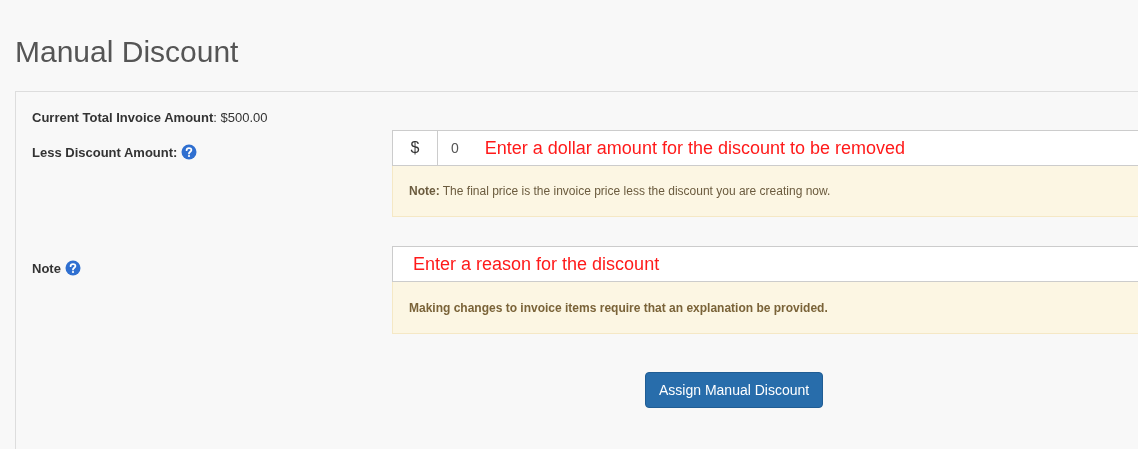 This screenshot has width=1138, height=449. What do you see at coordinates (415, 148) in the screenshot?
I see `currency-addon: $` at bounding box center [415, 148].